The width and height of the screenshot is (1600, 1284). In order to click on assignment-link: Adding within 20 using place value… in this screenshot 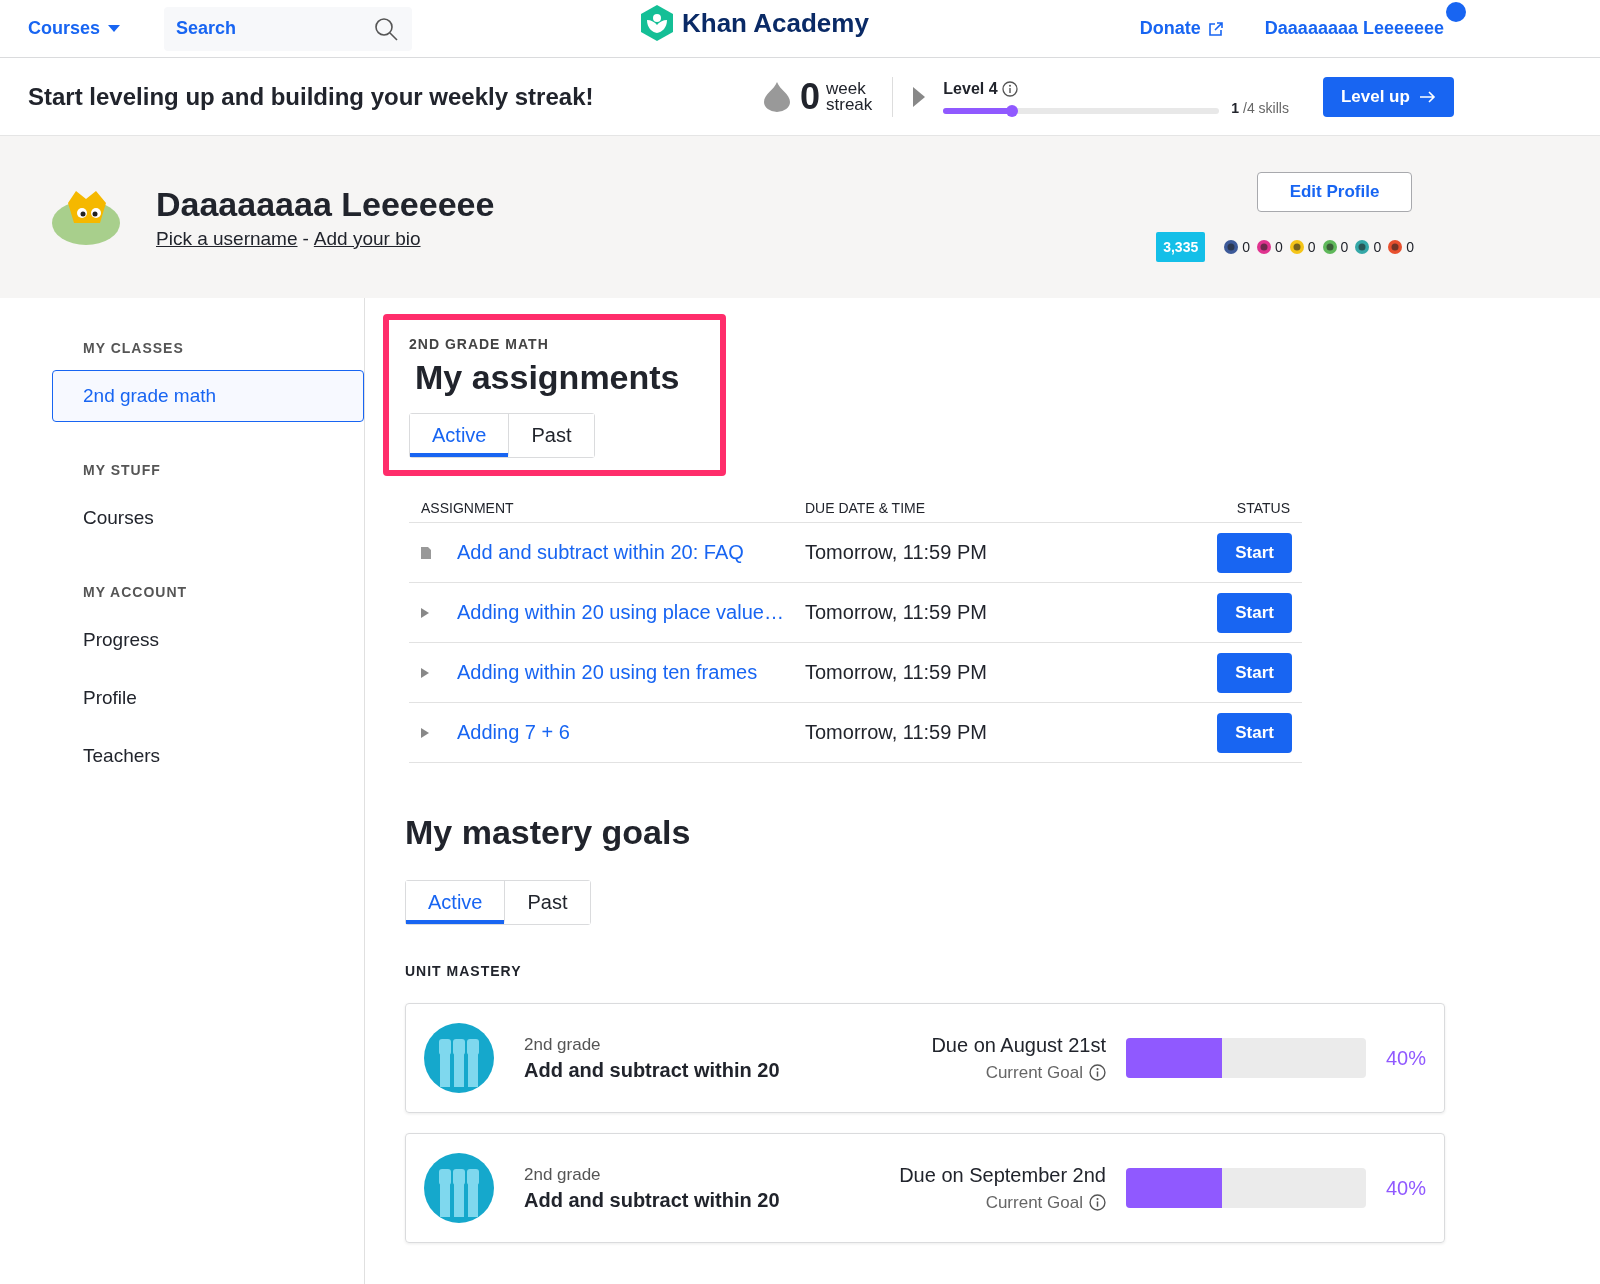, I will do `click(631, 612)`.